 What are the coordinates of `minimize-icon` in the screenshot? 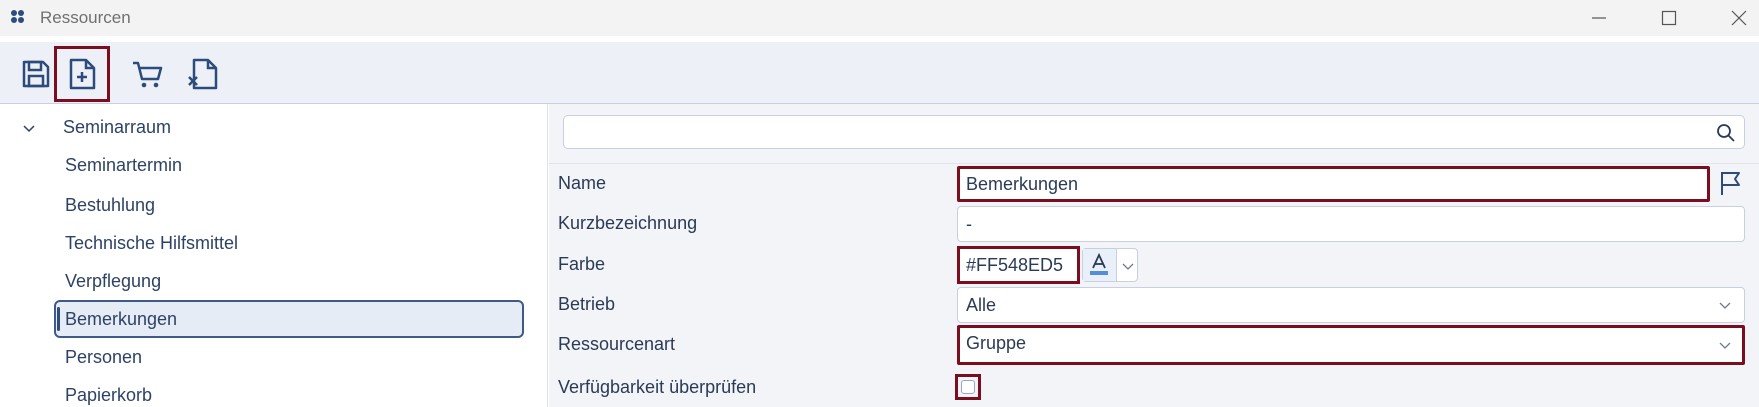 It's located at (1599, 18).